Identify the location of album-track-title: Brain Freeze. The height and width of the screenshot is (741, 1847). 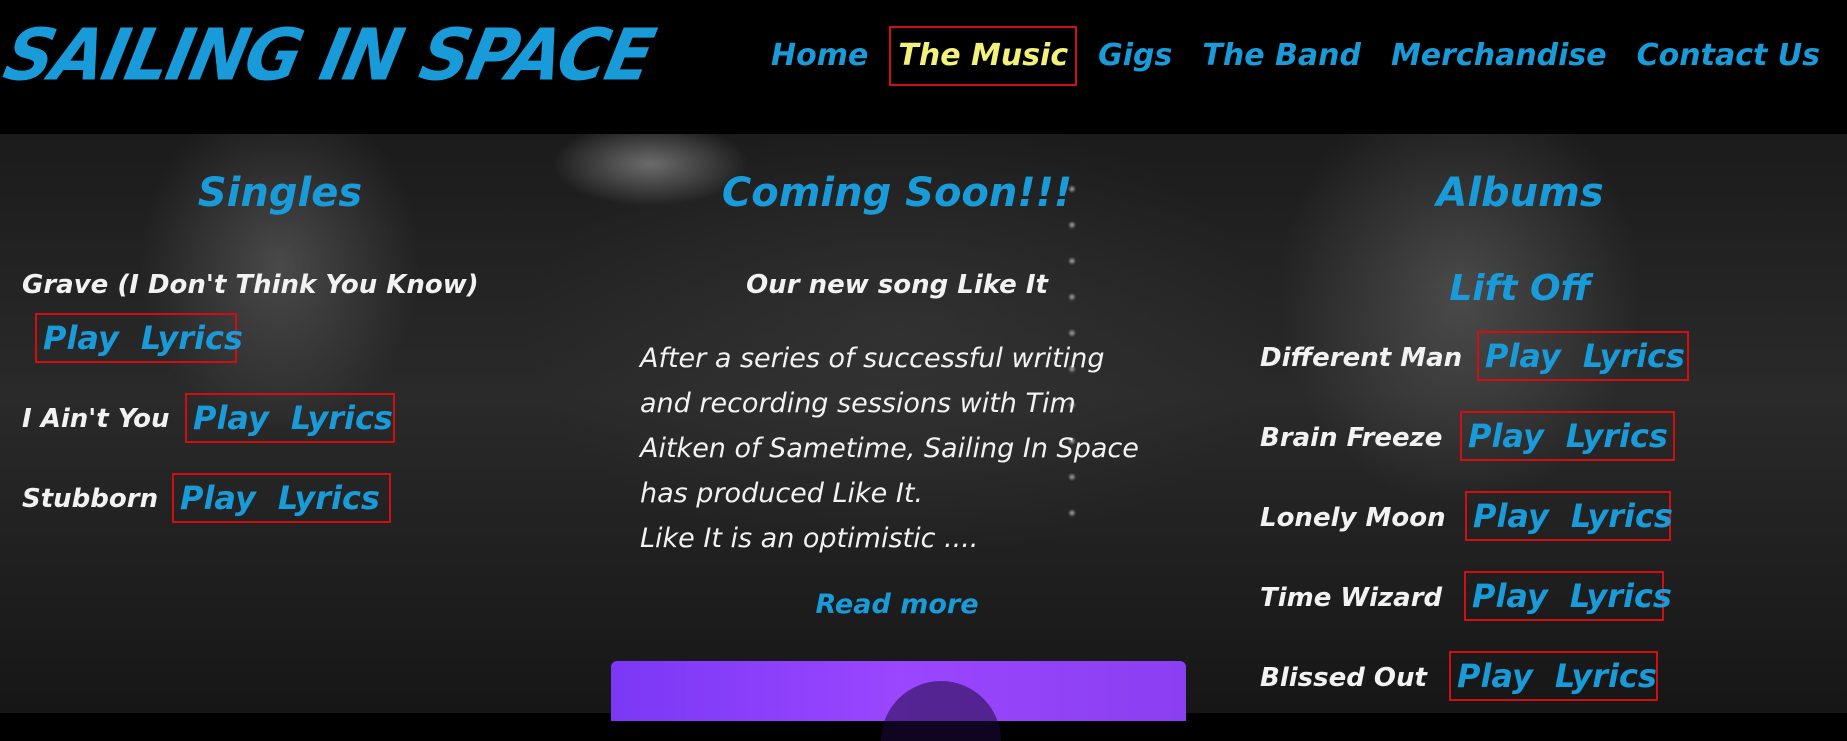
(1351, 438).